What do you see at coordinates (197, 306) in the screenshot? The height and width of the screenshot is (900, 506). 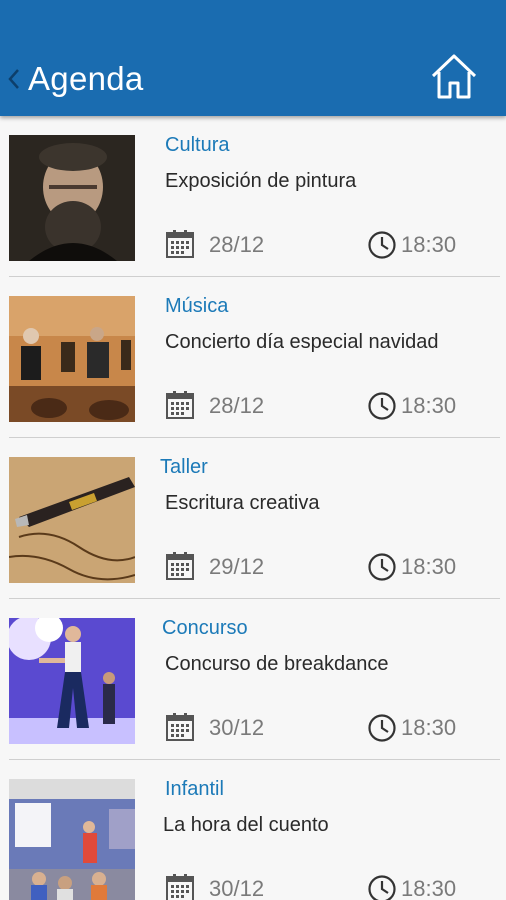 I see `event-category: Música` at bounding box center [197, 306].